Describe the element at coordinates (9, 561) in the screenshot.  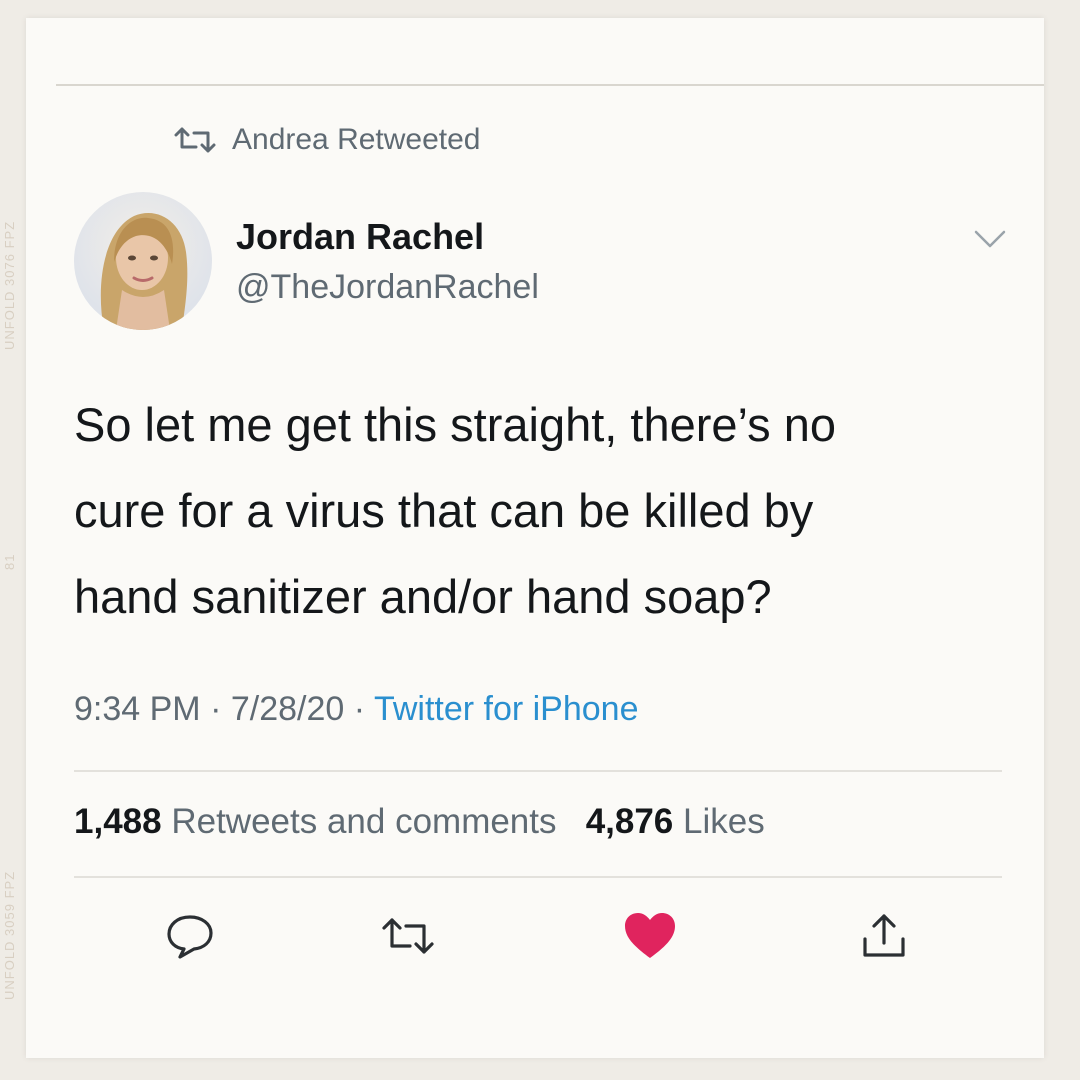
I see `side-watermark-number: 81` at that location.